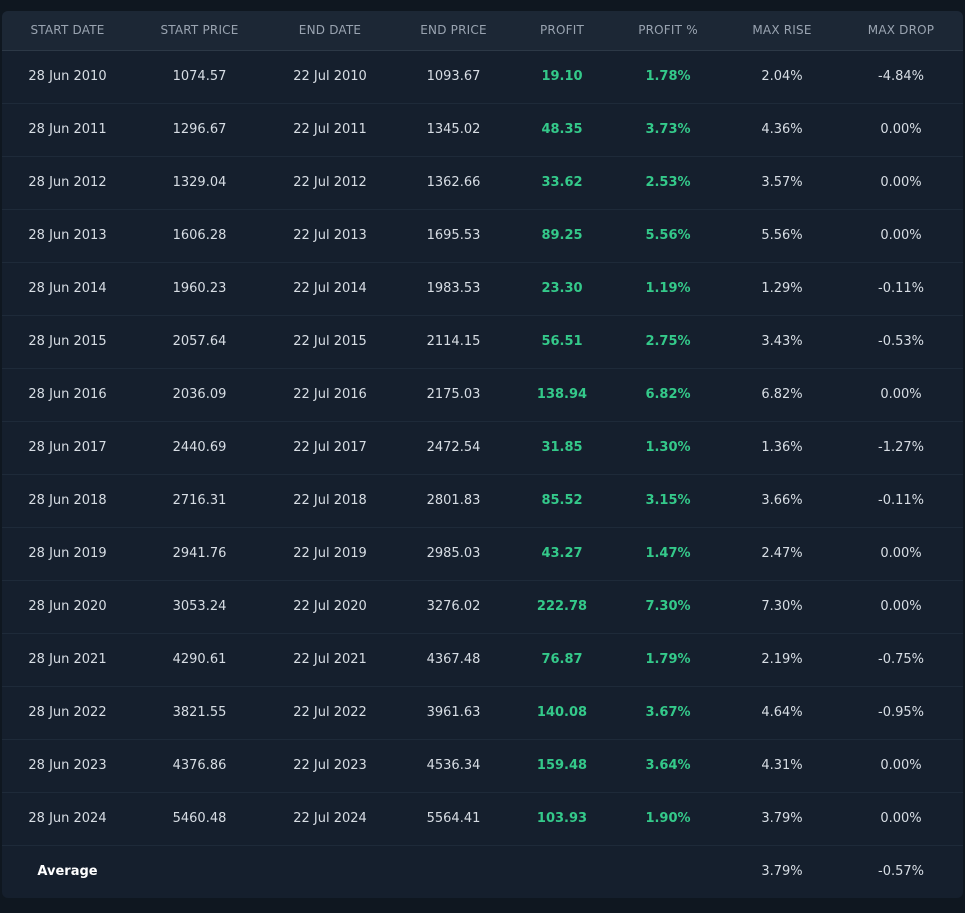 The image size is (965, 913). What do you see at coordinates (668, 554) in the screenshot?
I see `cell-profit-percent: 1.47%` at bounding box center [668, 554].